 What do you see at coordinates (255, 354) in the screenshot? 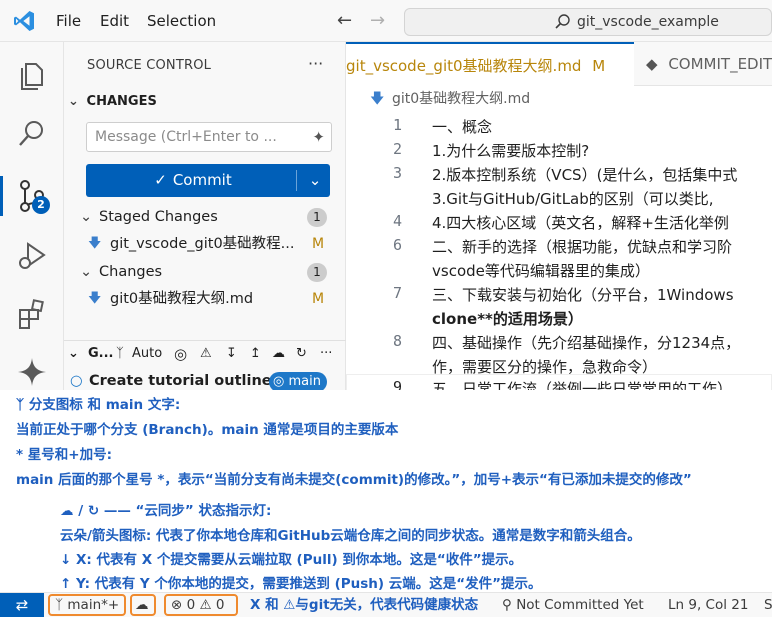
I see `push-icon: ↥` at bounding box center [255, 354].